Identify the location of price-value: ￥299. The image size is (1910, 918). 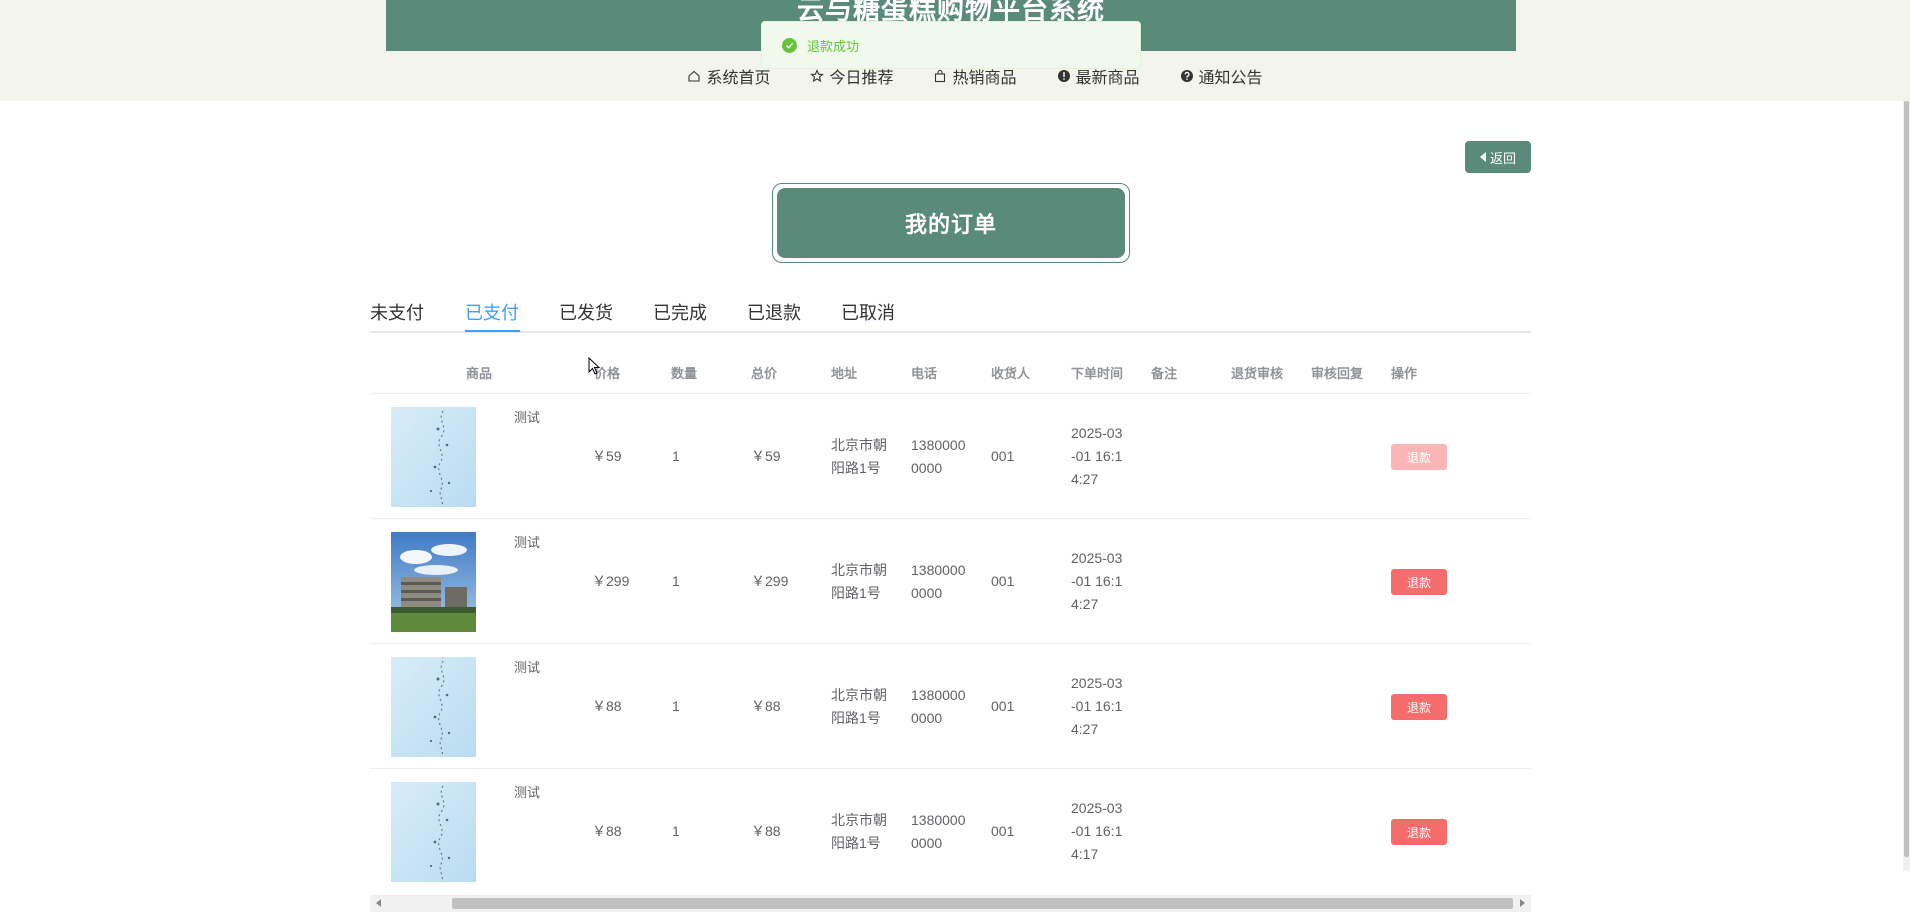
(611, 581).